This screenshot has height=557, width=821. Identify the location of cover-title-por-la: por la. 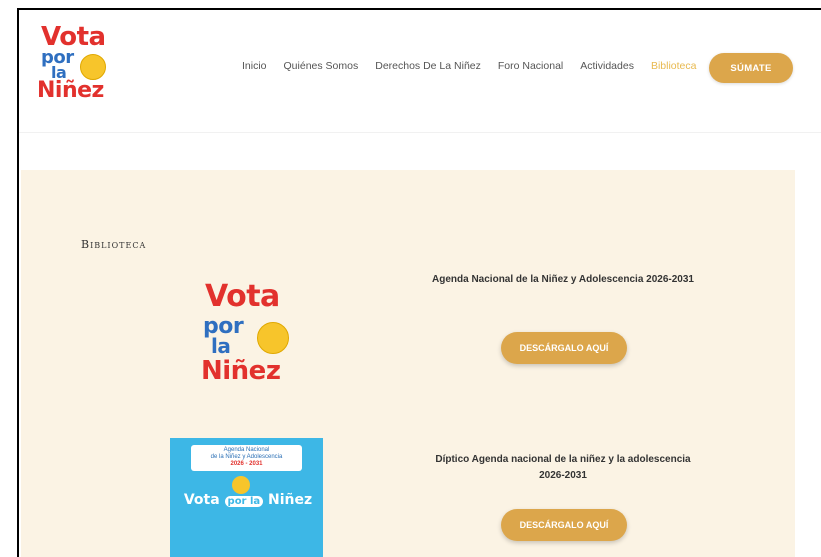
(244, 501).